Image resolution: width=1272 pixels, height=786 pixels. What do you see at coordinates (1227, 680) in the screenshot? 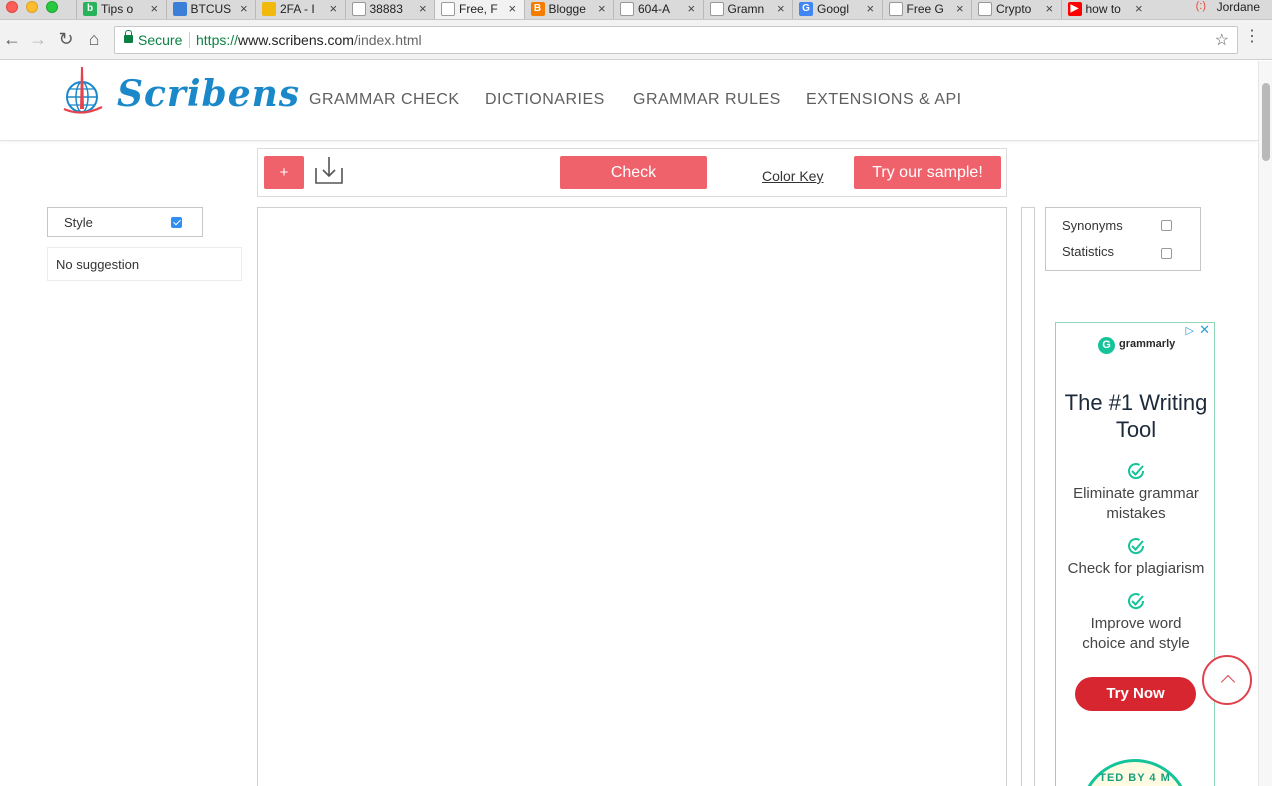
I see `back-to-top-button` at bounding box center [1227, 680].